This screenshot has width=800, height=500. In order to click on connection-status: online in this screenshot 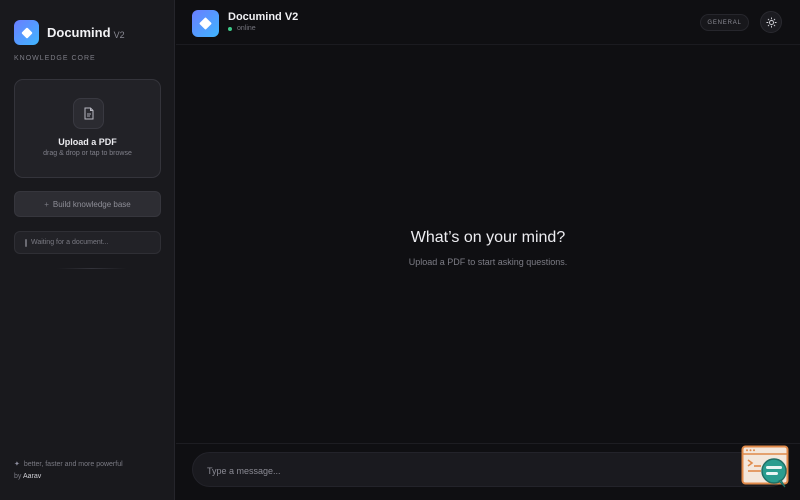, I will do `click(242, 28)`.